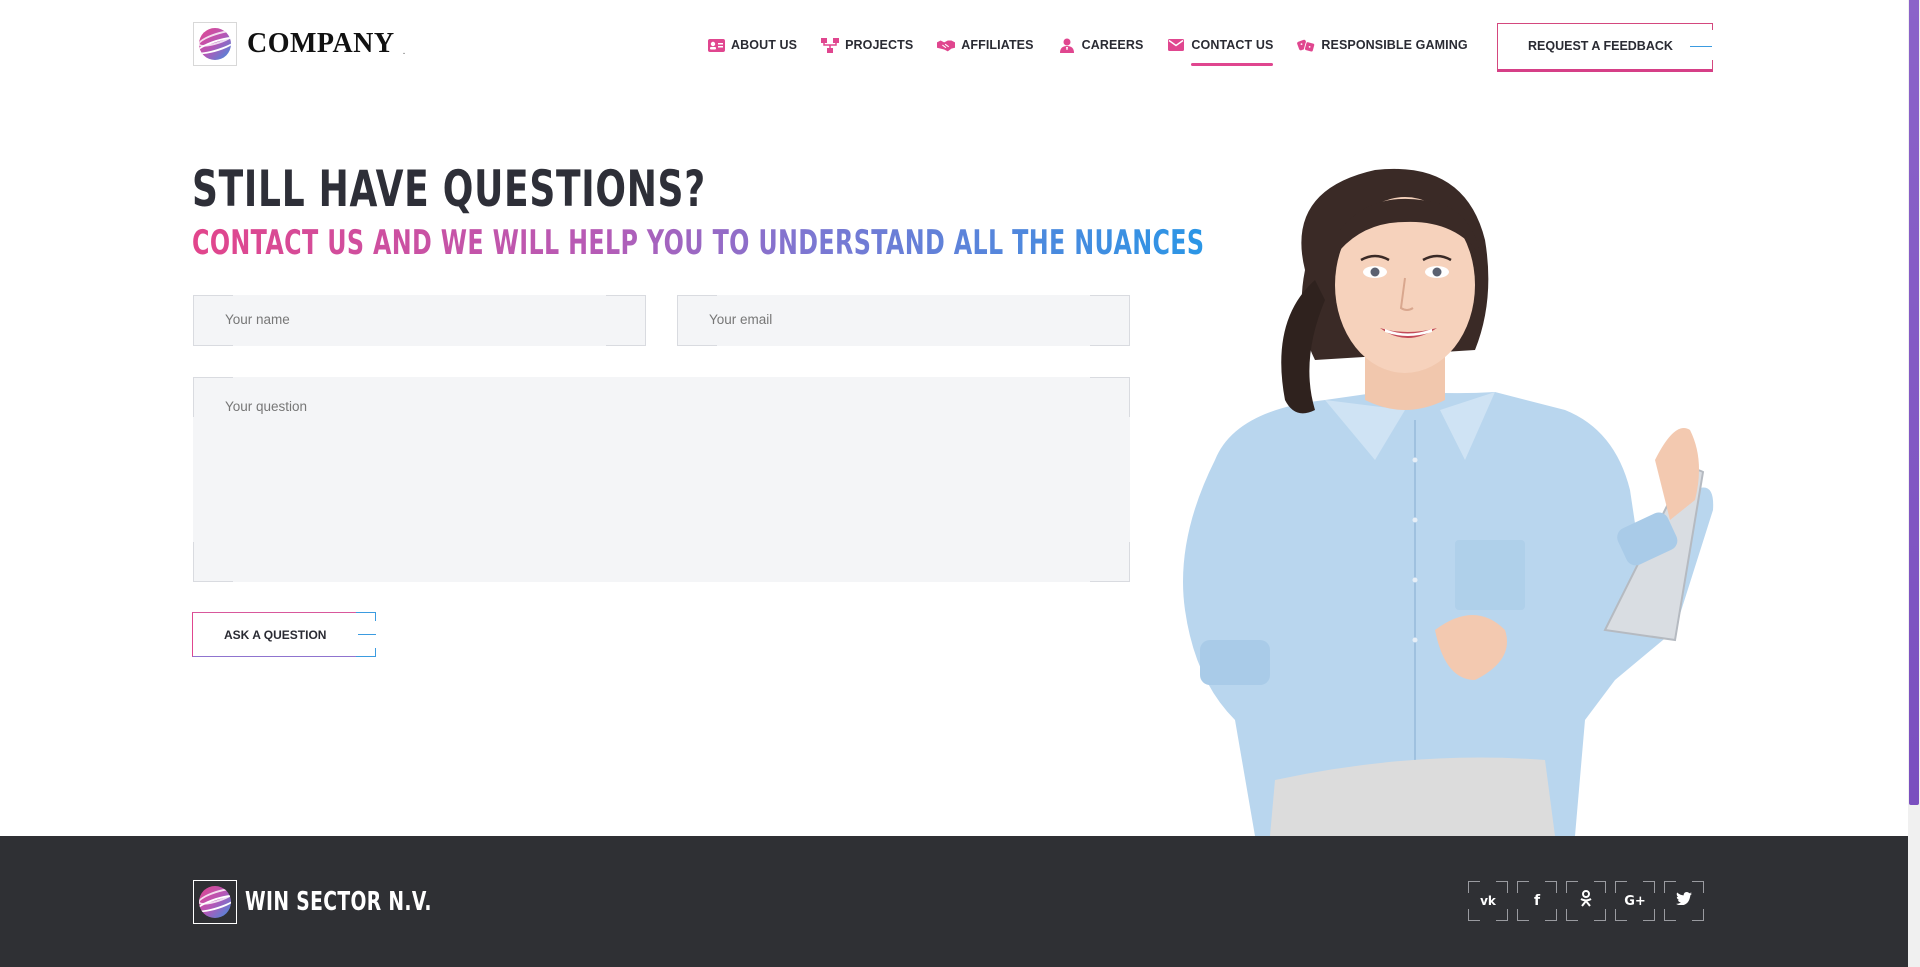  What do you see at coordinates (1914, 402) in the screenshot?
I see `scrollbar-thumb` at bounding box center [1914, 402].